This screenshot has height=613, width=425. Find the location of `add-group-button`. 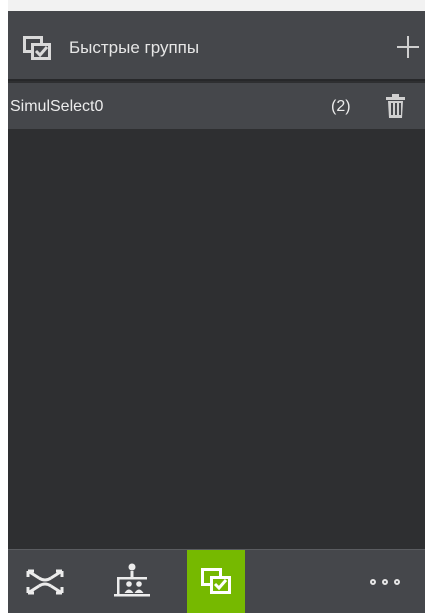

add-group-button is located at coordinates (408, 47).